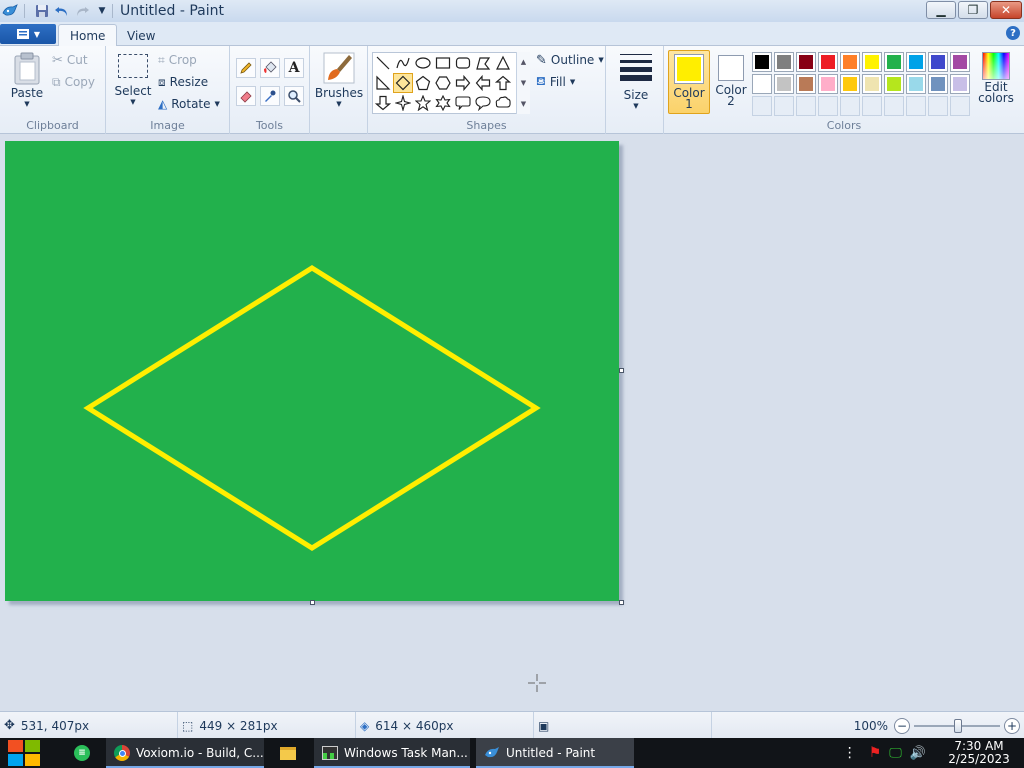  Describe the element at coordinates (88, 35) in the screenshot. I see `tab-home: Home` at that location.